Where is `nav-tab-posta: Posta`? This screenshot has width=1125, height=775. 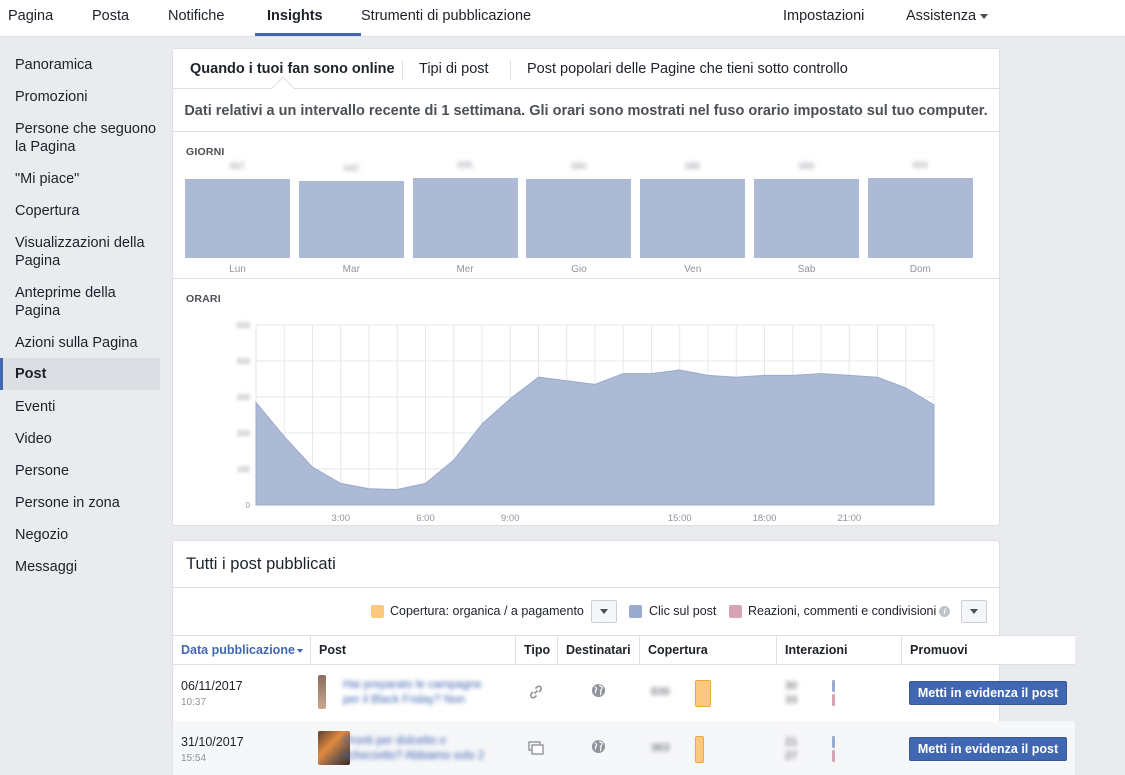 nav-tab-posta: Posta is located at coordinates (110, 18).